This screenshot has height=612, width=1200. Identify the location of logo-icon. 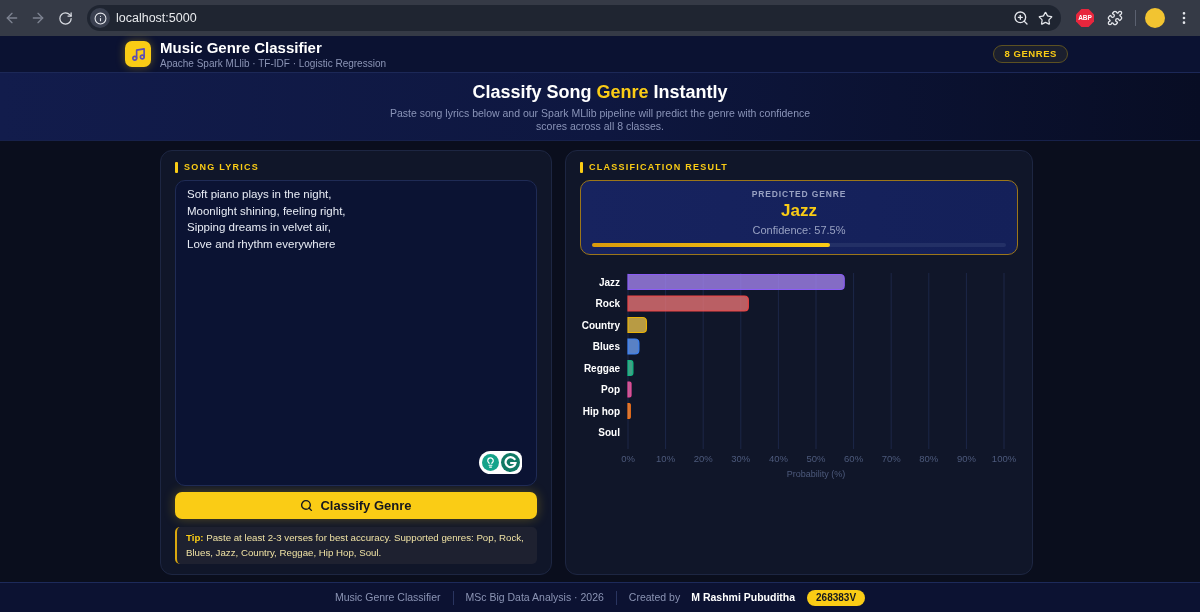
(510, 462).